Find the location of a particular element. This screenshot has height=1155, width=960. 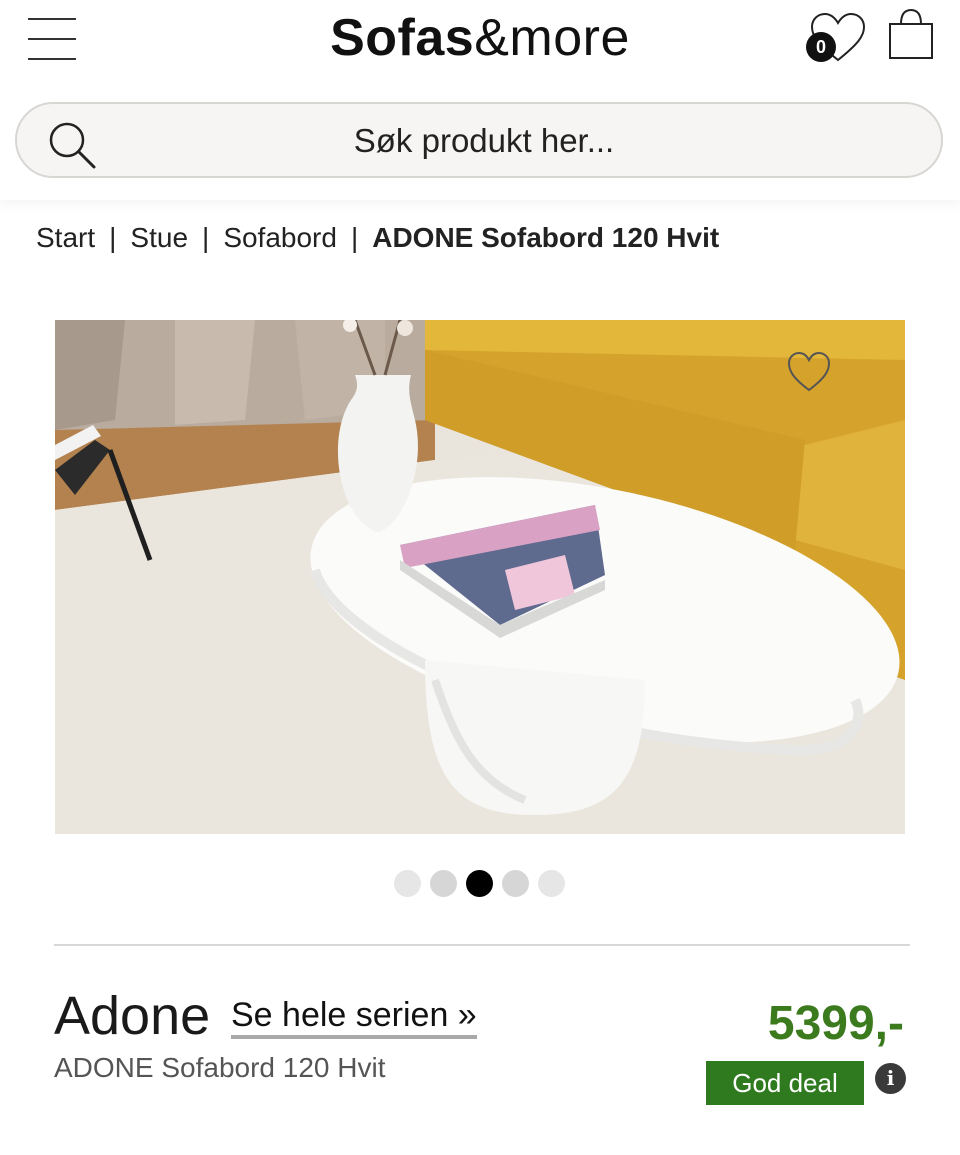

shopping-bag-icon is located at coordinates (911, 33).